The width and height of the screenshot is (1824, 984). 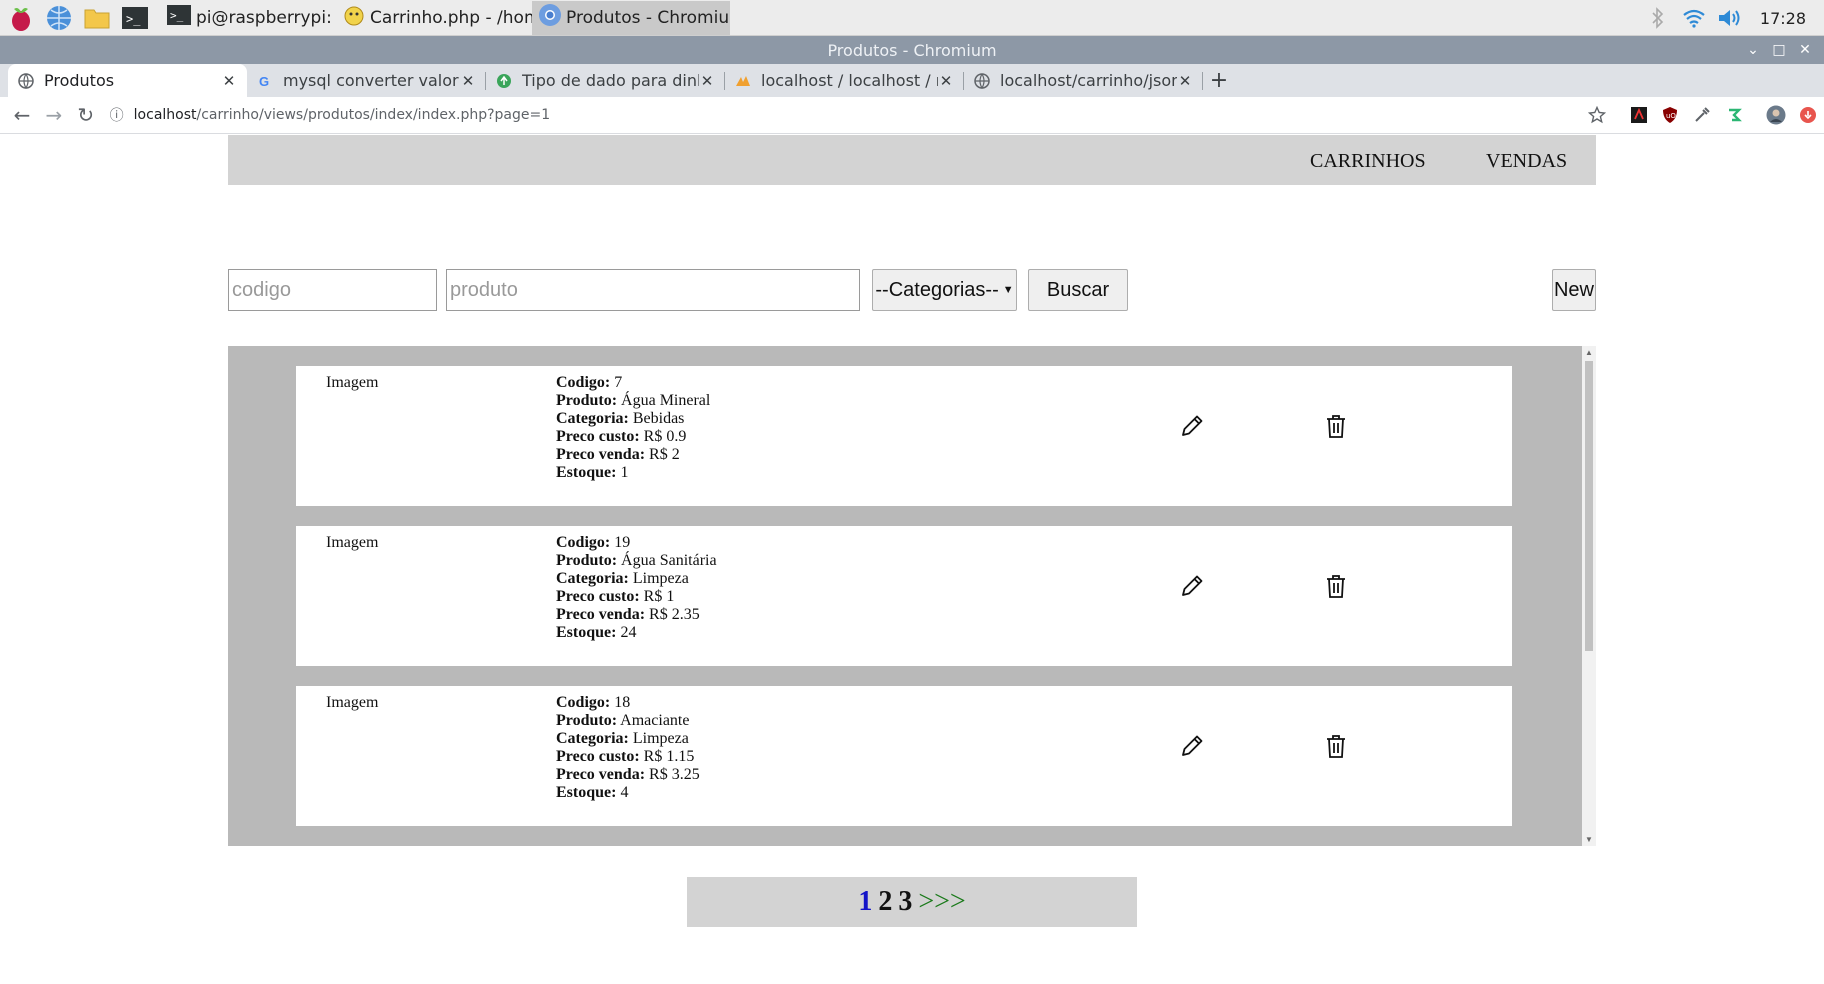 What do you see at coordinates (1776, 115) in the screenshot?
I see `profile-avatar` at bounding box center [1776, 115].